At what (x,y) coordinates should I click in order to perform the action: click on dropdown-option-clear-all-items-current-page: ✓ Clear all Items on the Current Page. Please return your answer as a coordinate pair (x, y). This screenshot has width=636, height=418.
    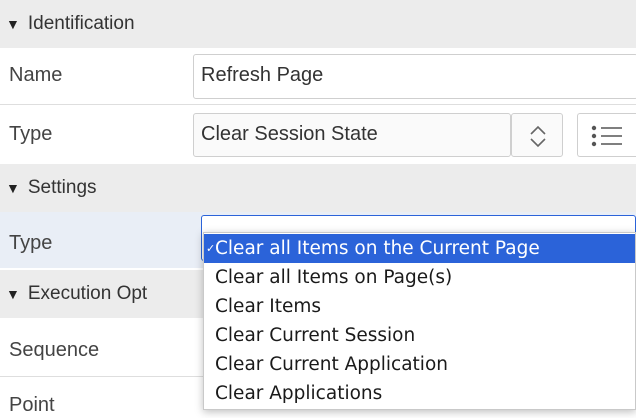
    Looking at the image, I should click on (419, 248).